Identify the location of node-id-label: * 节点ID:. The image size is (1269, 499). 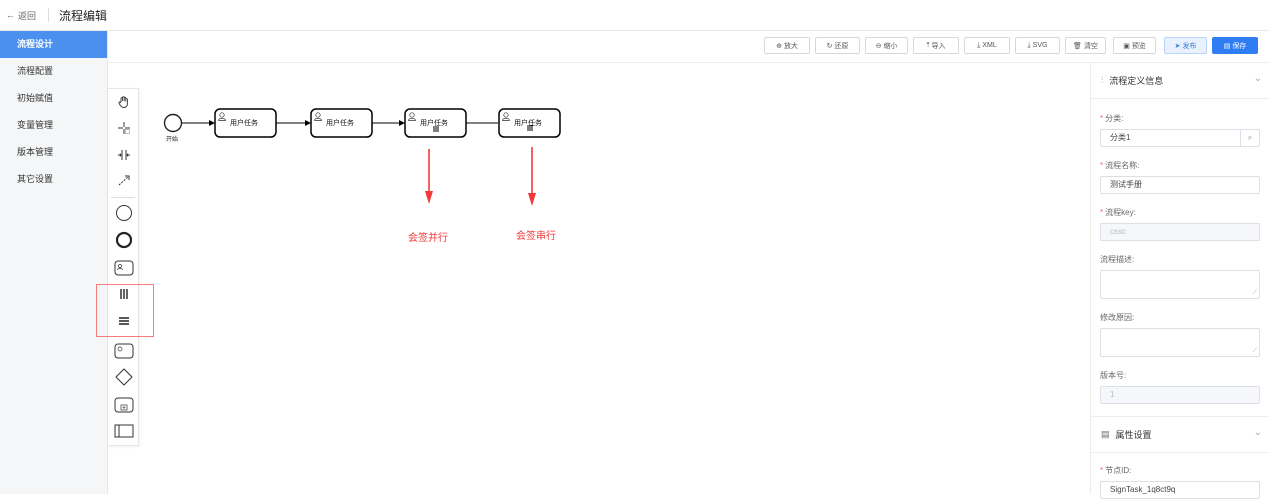
(1116, 470).